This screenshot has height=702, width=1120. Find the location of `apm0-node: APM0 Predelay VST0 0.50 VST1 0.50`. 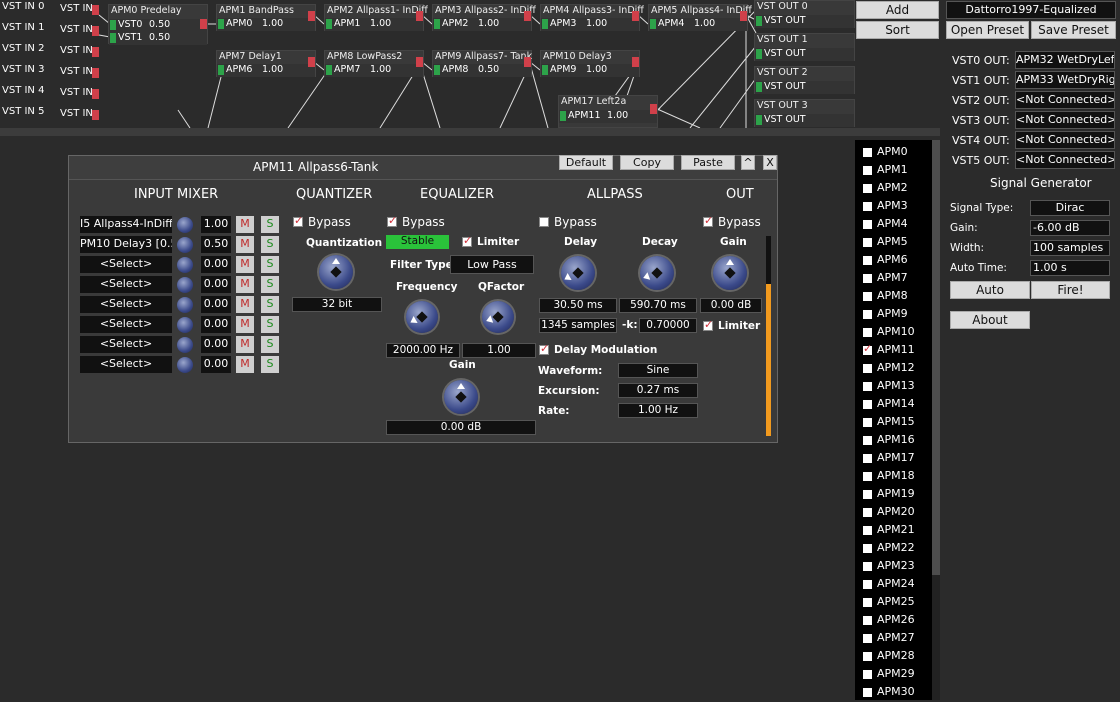

apm0-node: APM0 Predelay VST0 0.50 VST1 0.50 is located at coordinates (158, 24).